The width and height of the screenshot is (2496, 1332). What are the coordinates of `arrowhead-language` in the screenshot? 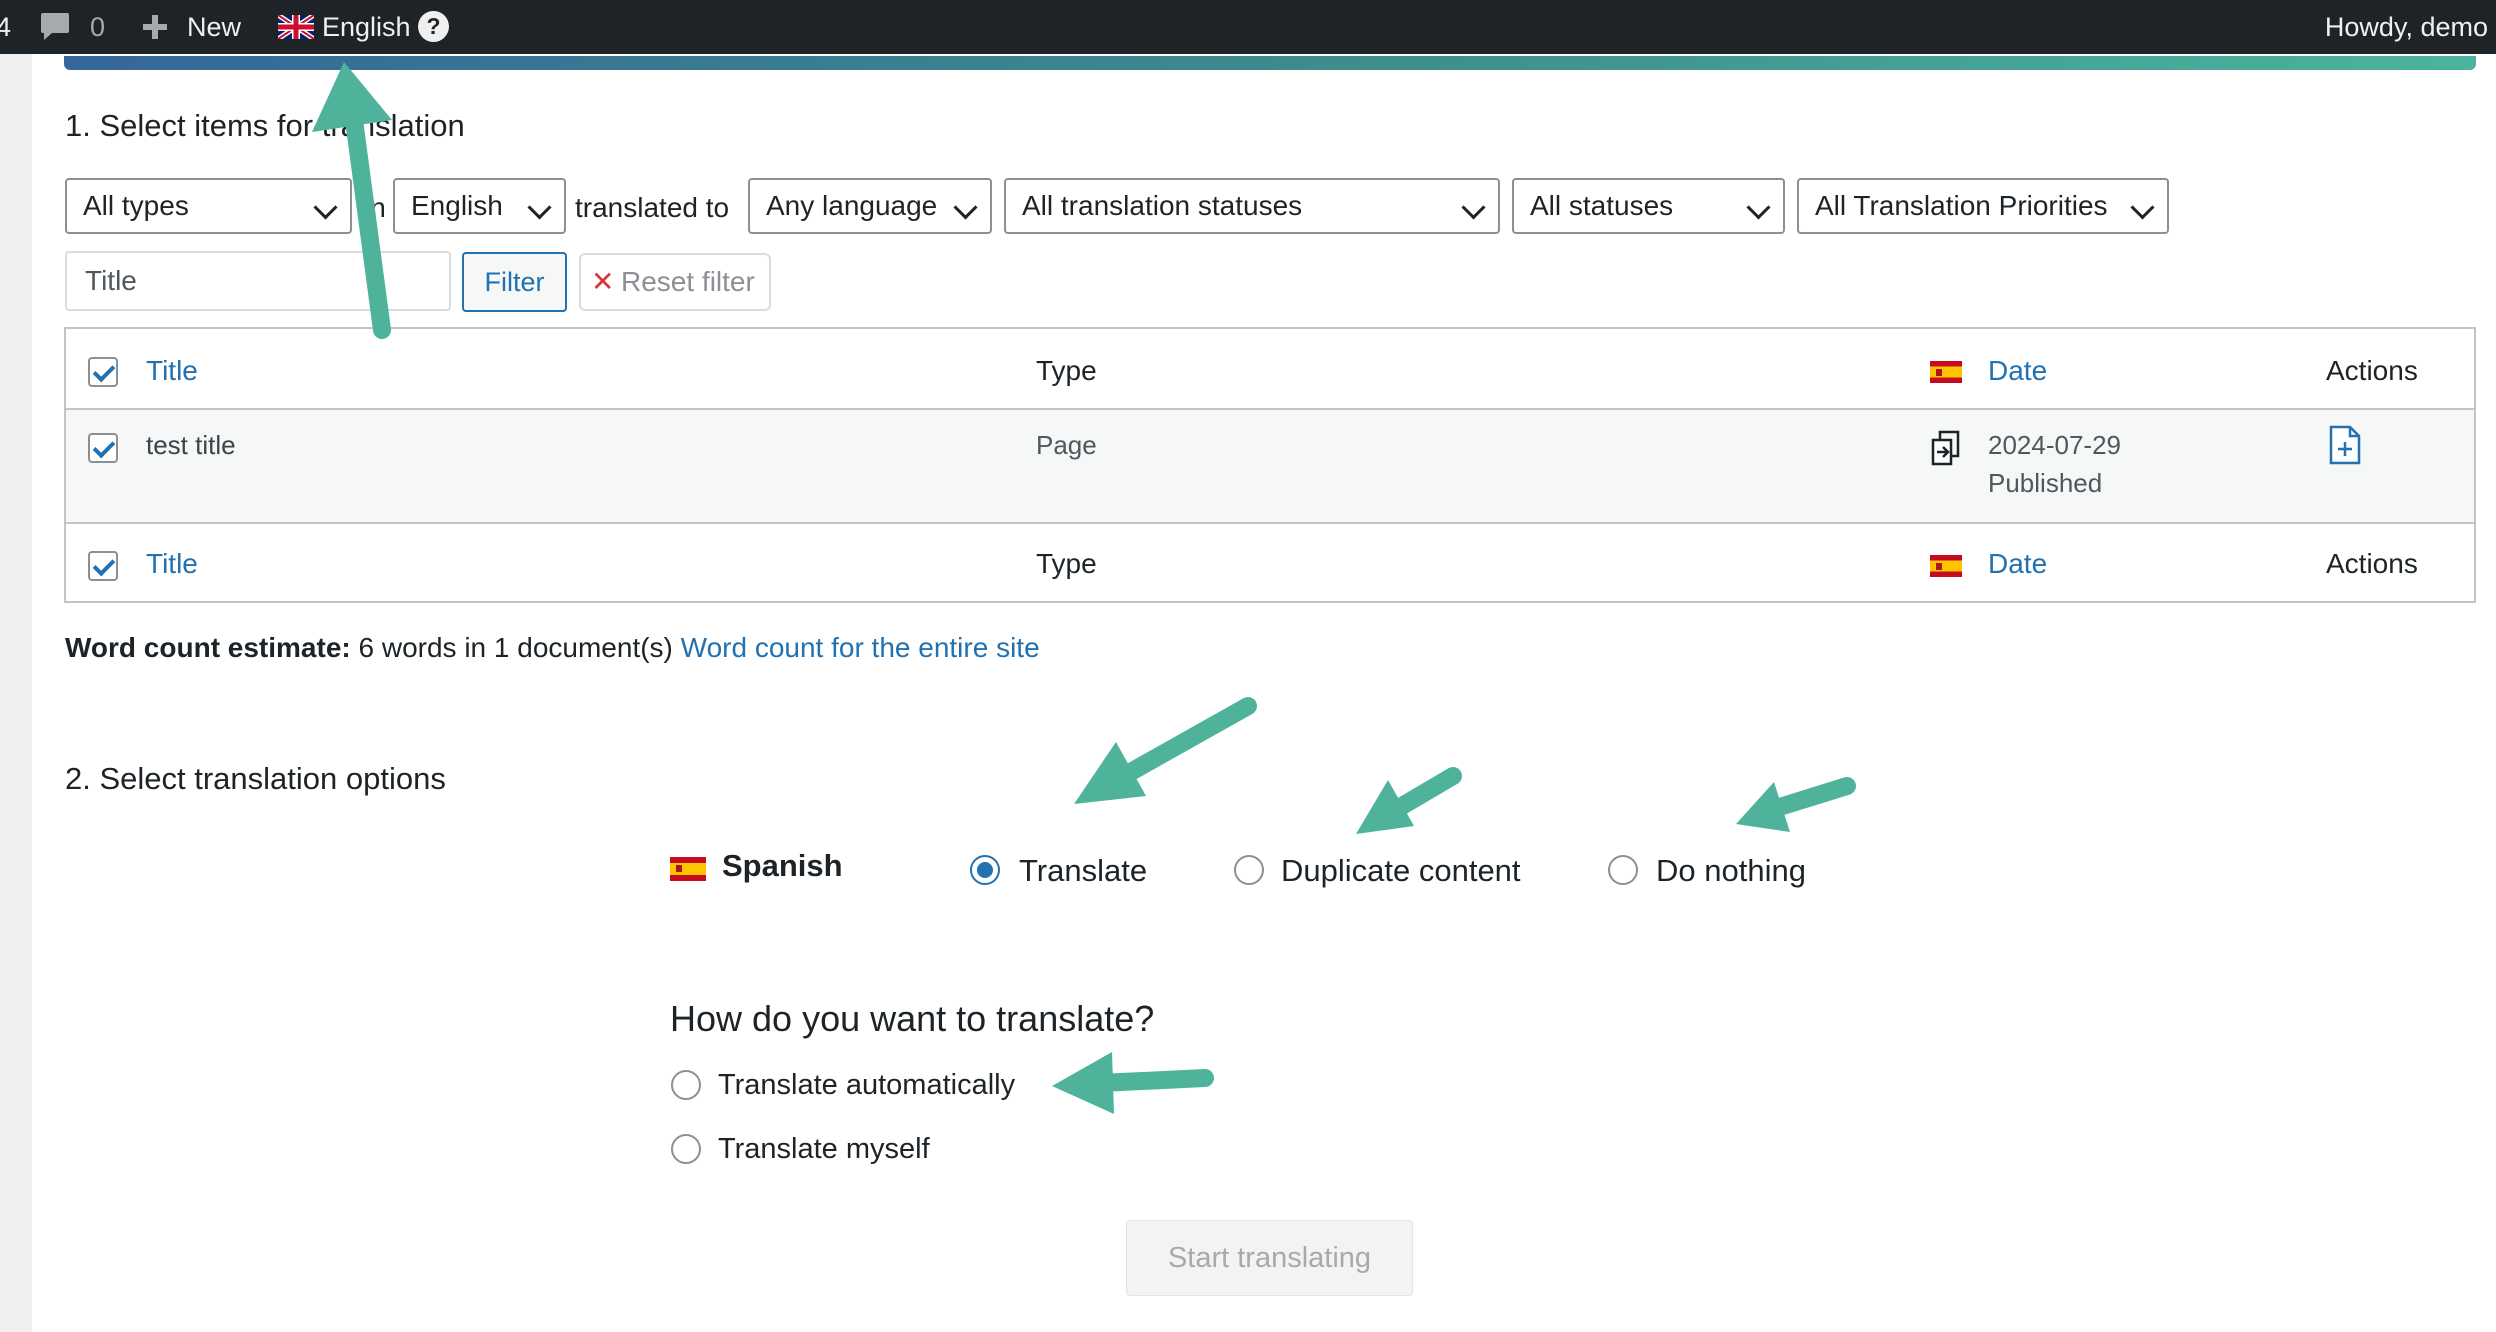 It's located at (352, 97).